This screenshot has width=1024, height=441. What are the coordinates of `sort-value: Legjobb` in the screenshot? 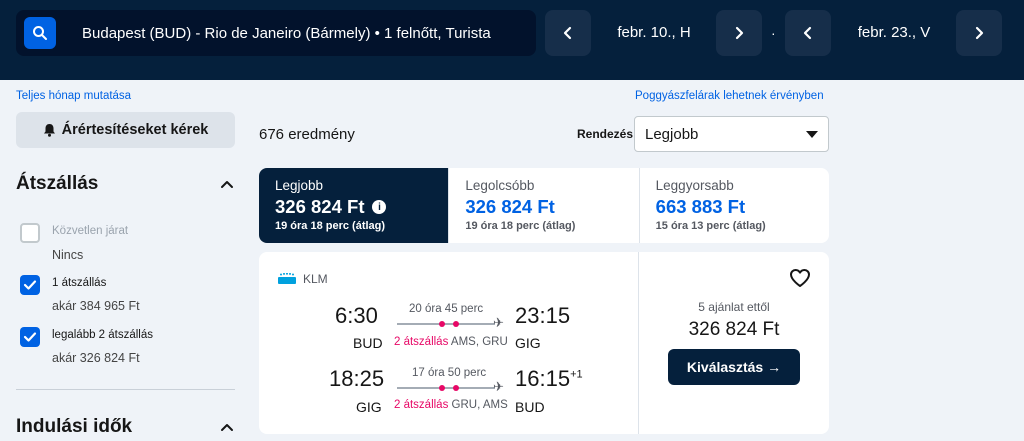 It's located at (672, 134).